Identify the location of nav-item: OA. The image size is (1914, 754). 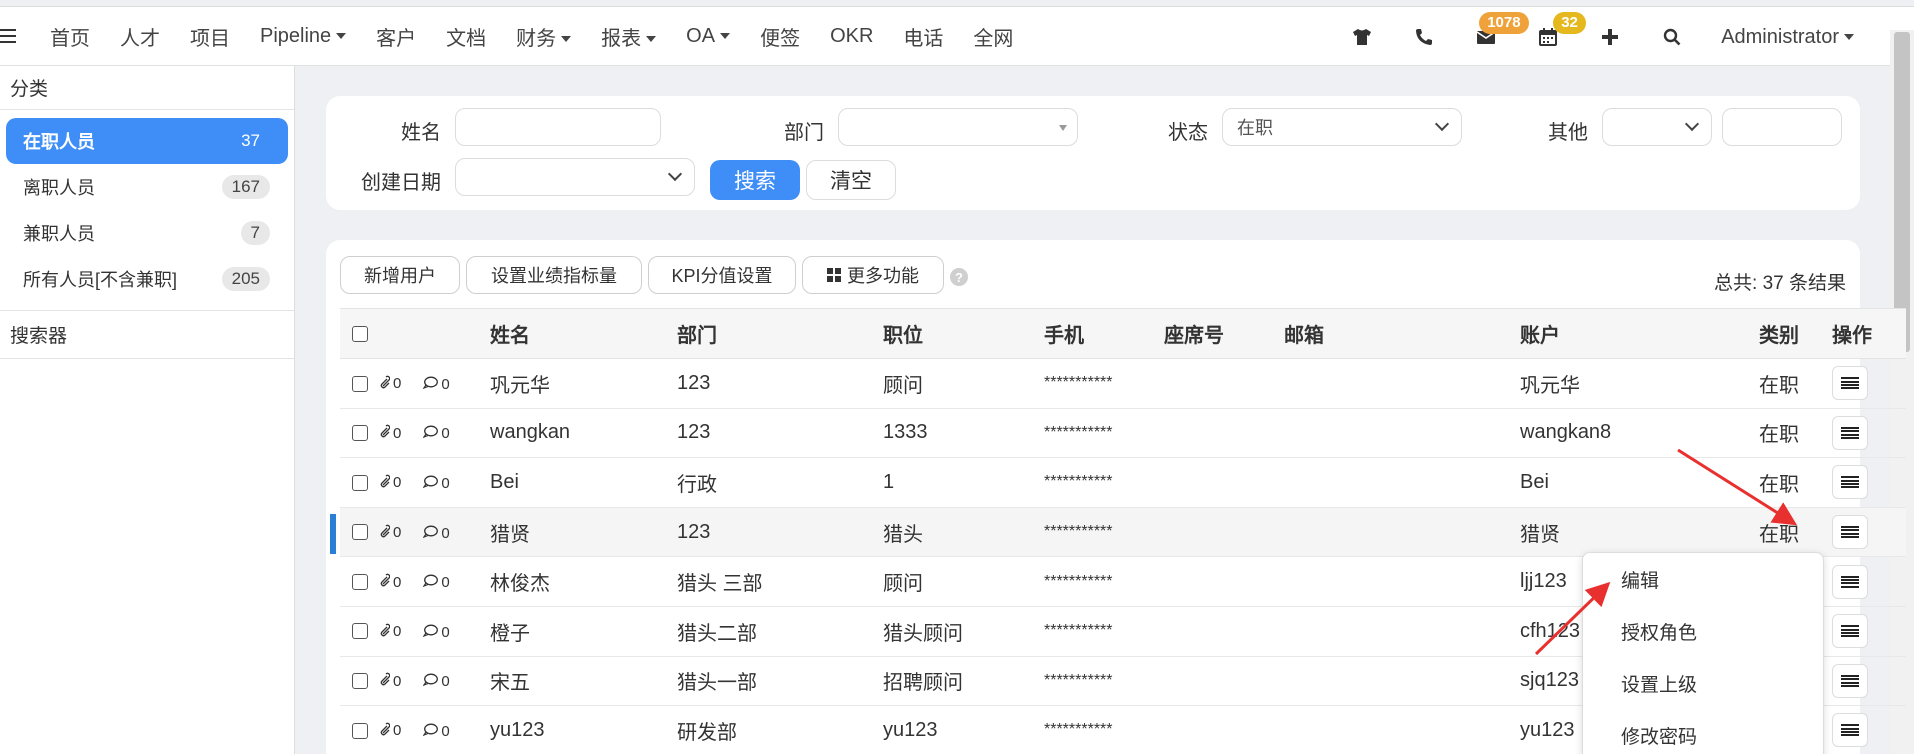
(708, 36).